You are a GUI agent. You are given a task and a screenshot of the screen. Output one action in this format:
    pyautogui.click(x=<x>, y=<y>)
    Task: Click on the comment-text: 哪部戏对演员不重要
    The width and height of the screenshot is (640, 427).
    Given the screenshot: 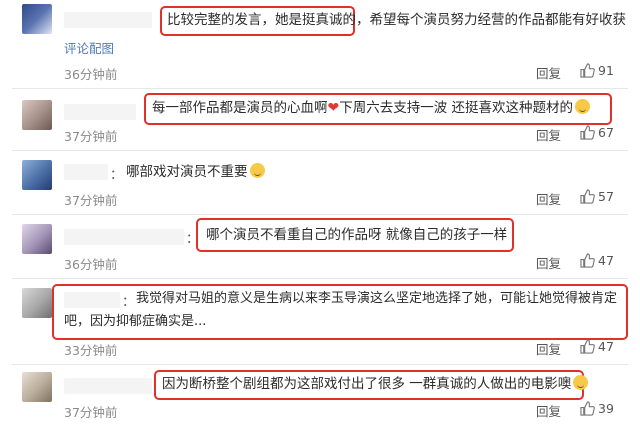 What is the action you would take?
    pyautogui.click(x=195, y=172)
    